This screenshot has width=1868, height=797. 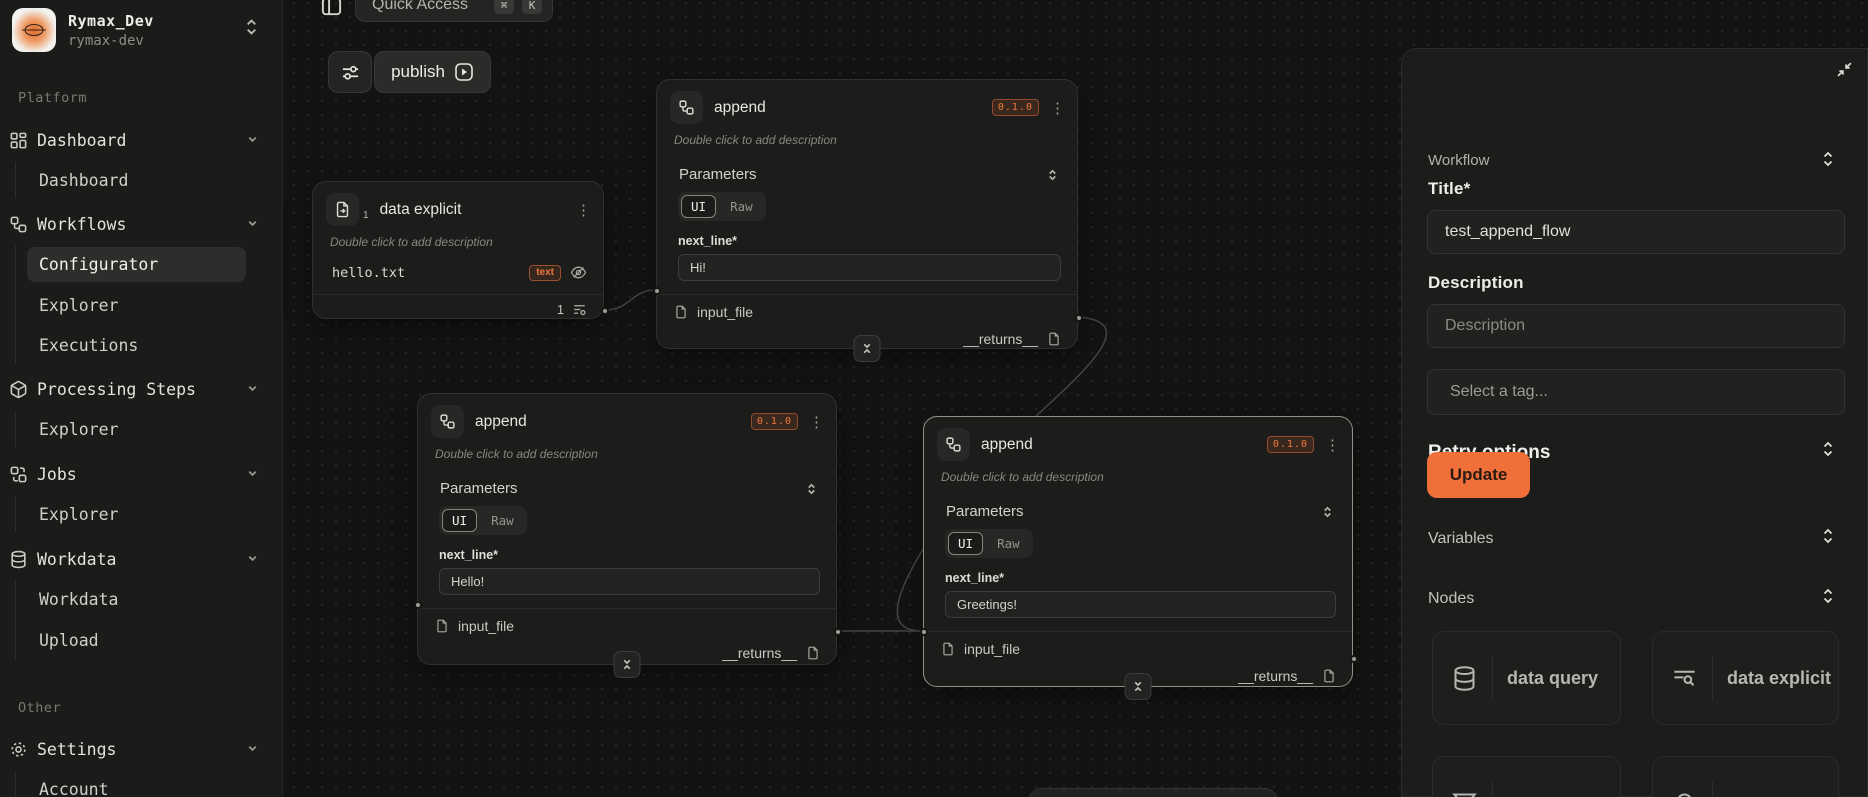 What do you see at coordinates (141, 180) in the screenshot?
I see `sidebar-item-dashboard-sub: Dashboard` at bounding box center [141, 180].